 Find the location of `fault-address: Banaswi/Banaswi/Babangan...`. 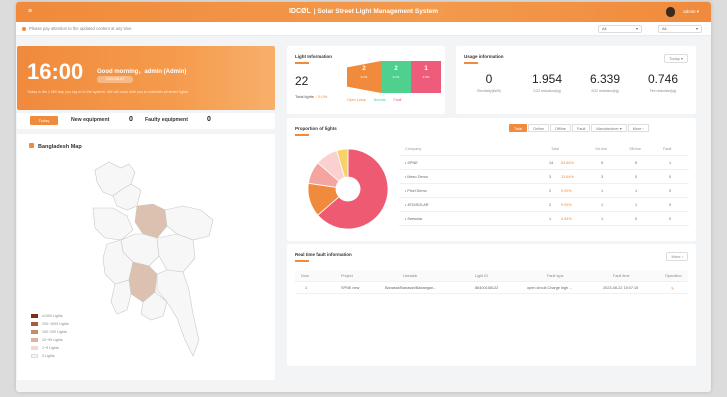

fault-address: Banaswi/Banaswi/Babangan... is located at coordinates (411, 288).